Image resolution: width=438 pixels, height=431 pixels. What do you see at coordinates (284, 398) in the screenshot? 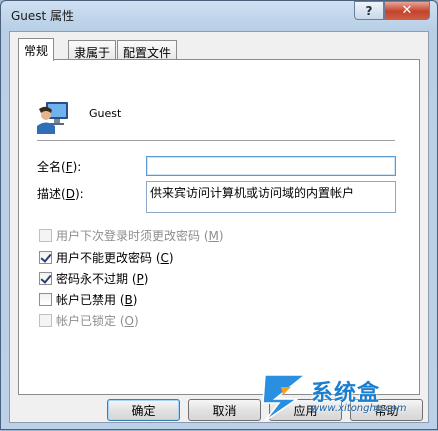
I see `brand-logo-icon` at bounding box center [284, 398].